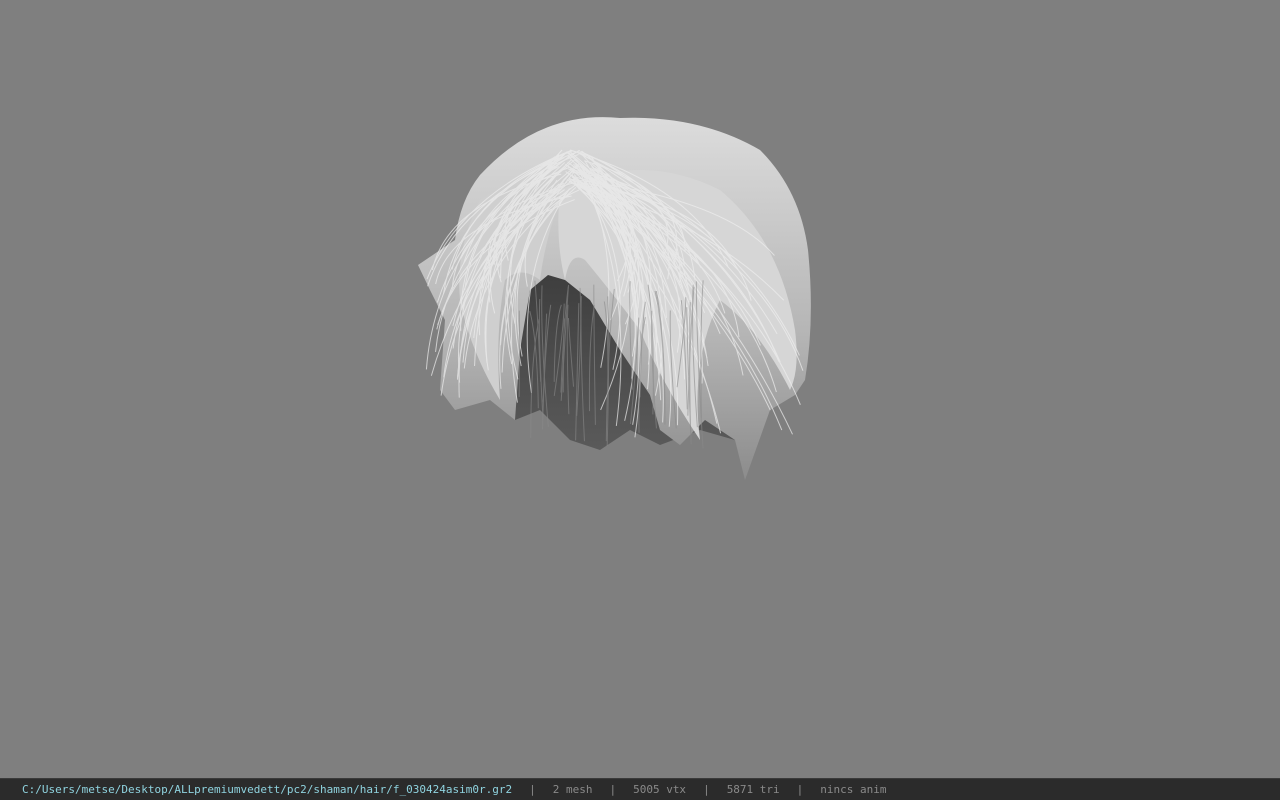 The image size is (1280, 800). I want to click on mesh-count: 2 mesh, so click(572, 789).